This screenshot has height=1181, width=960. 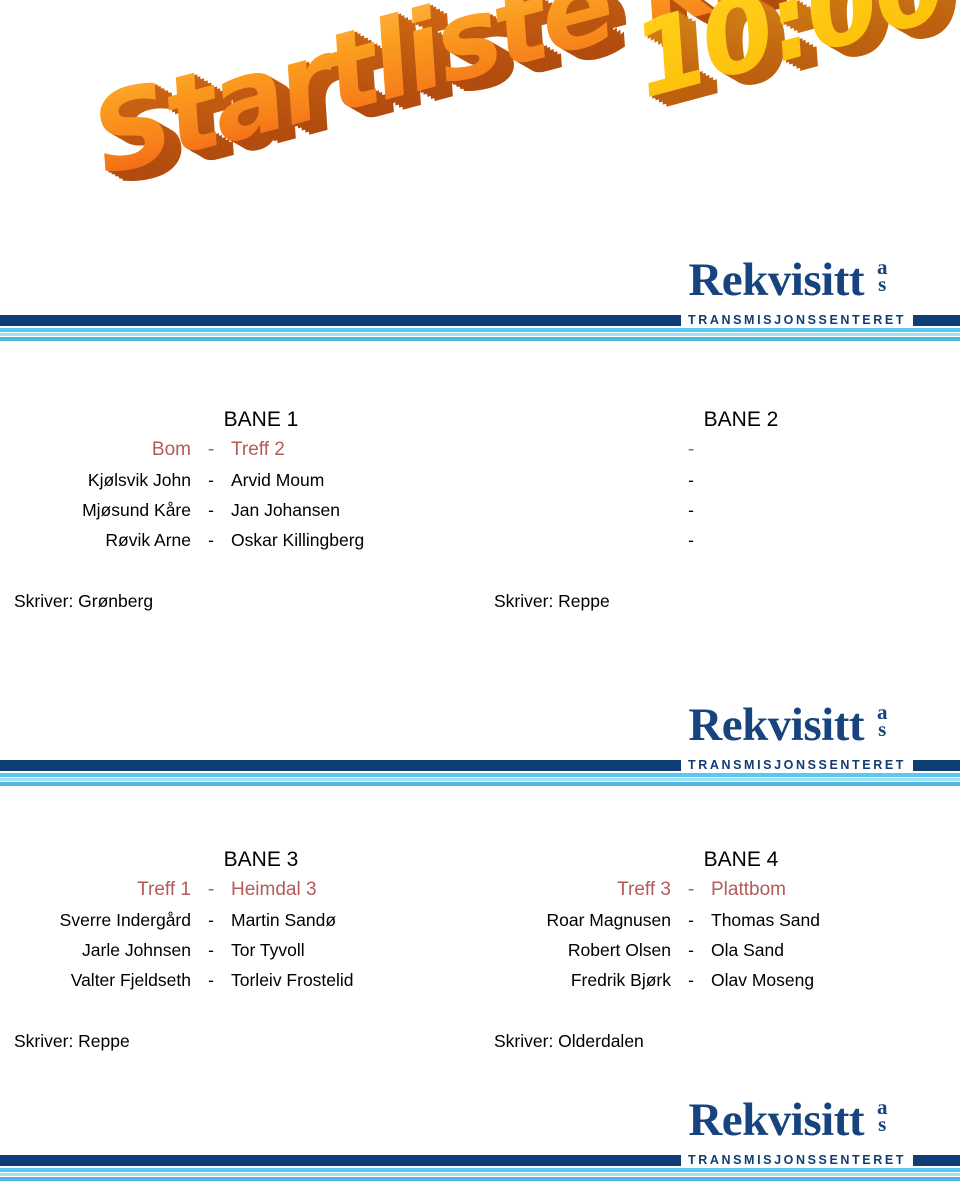 I want to click on pair-home-team: Treff 1, so click(x=164, y=889).